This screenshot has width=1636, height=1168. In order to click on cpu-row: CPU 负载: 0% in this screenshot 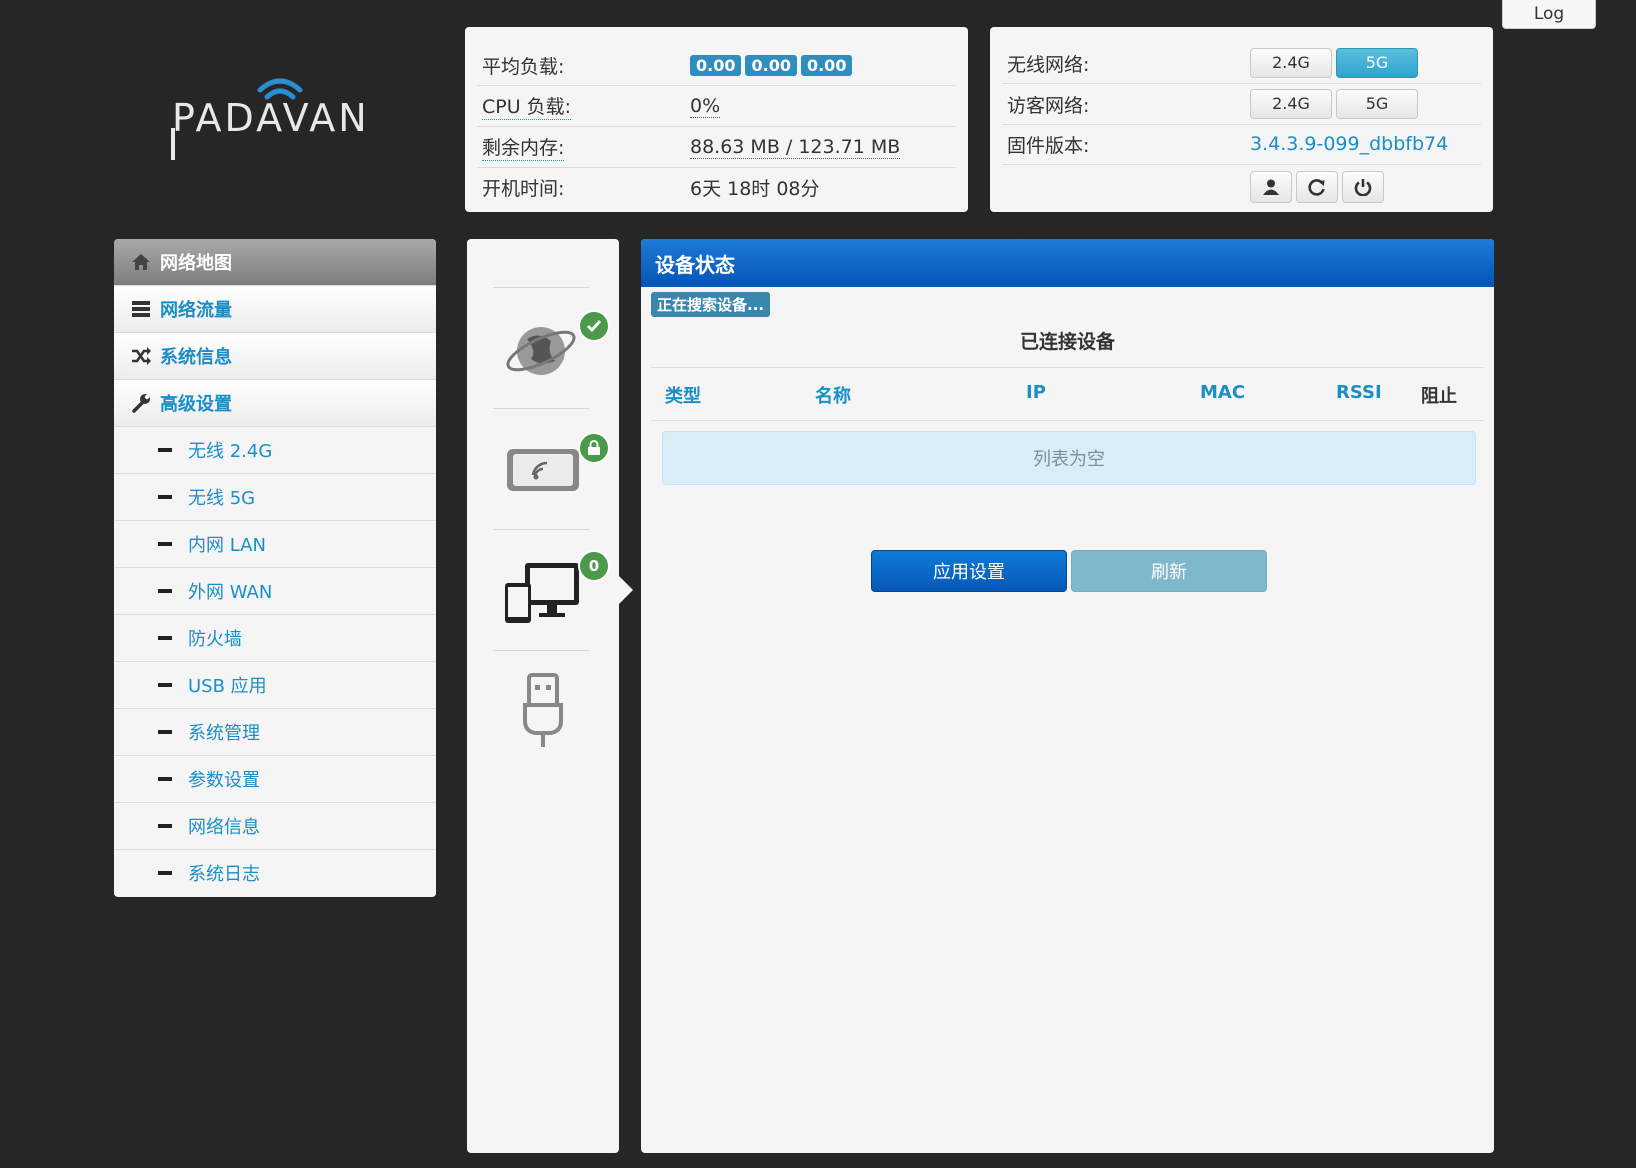, I will do `click(716, 106)`.